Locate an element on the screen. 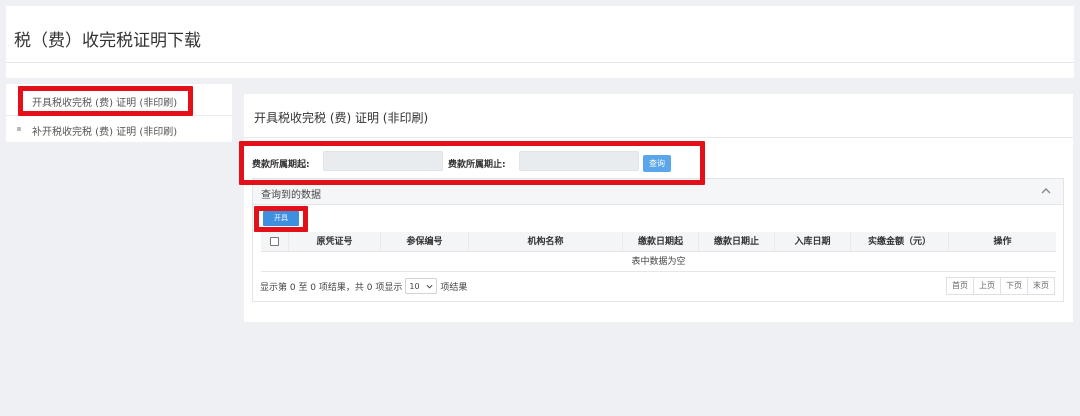 This screenshot has height=416, width=1080. end-period-input is located at coordinates (579, 161).